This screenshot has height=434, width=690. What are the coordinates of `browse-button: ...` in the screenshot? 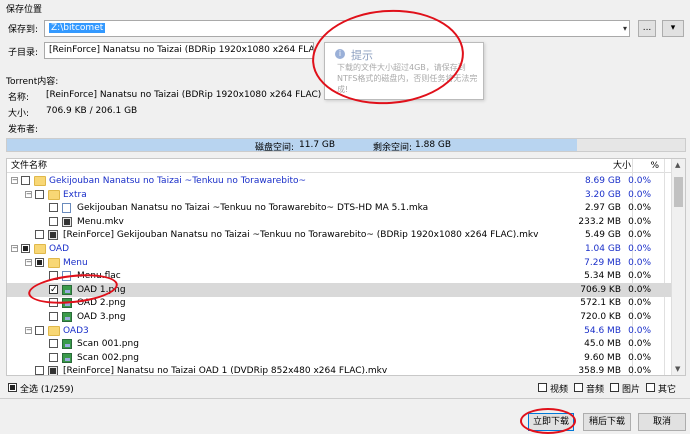 It's located at (647, 28).